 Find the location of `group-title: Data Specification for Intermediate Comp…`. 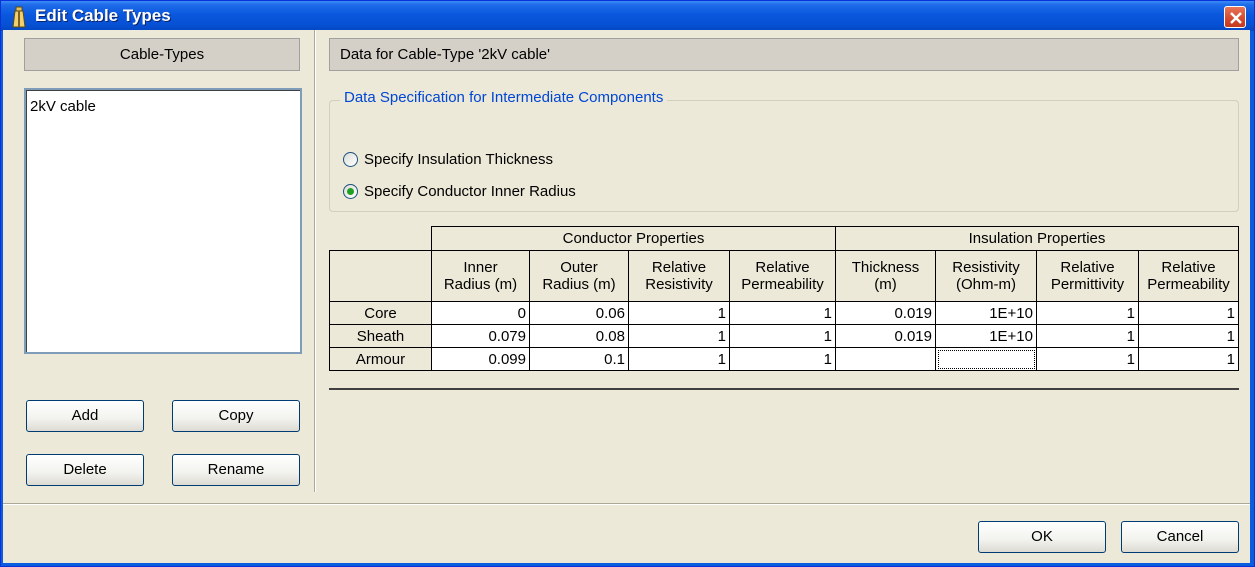

group-title: Data Specification for Intermediate Comp… is located at coordinates (504, 97).